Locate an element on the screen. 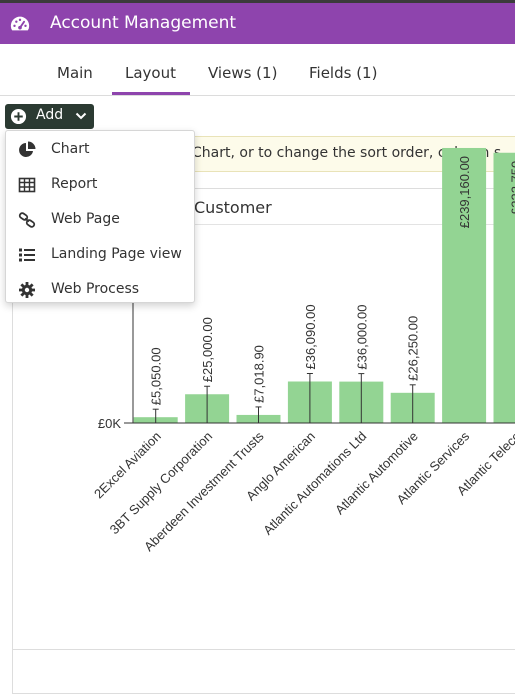 The width and height of the screenshot is (515, 694). data-label: £239,160.00 is located at coordinates (464, 192).